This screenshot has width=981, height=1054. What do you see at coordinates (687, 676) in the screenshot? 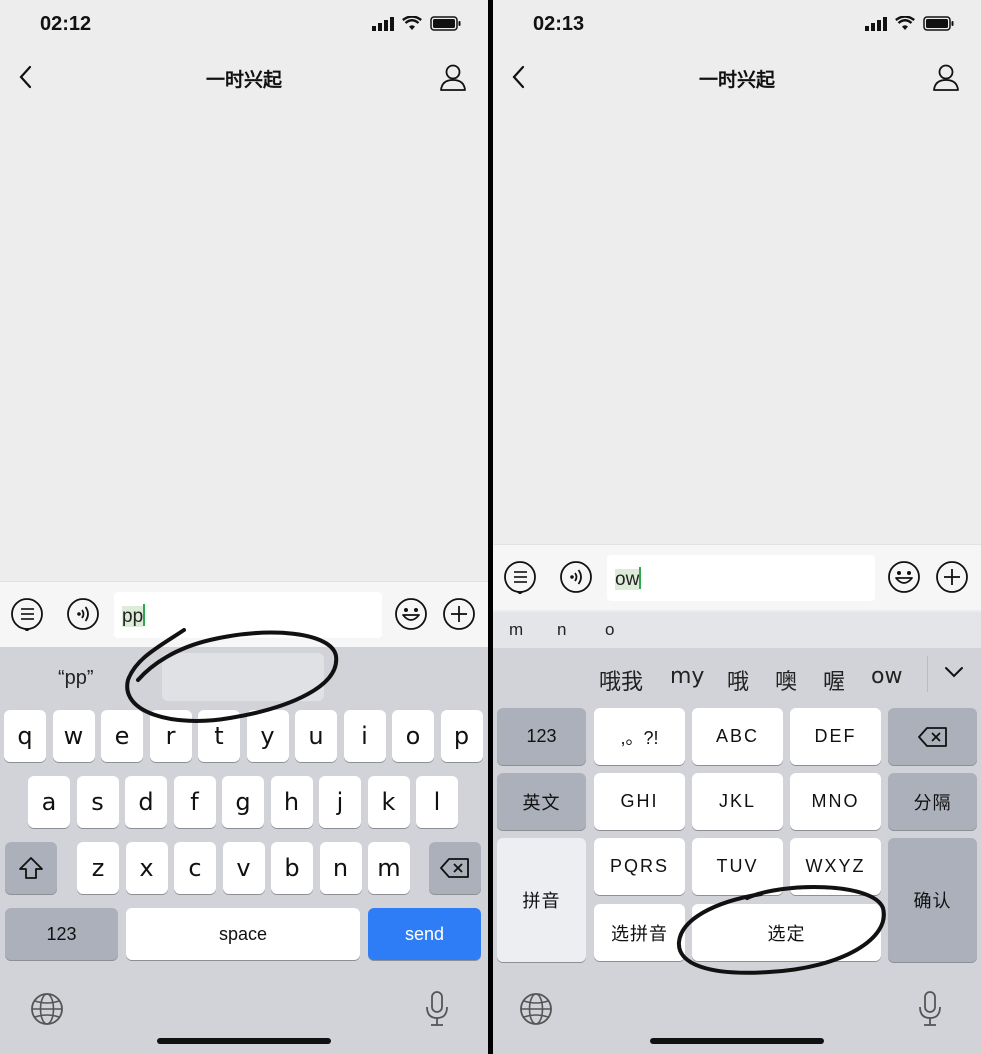
I see `candidate-word: my` at bounding box center [687, 676].